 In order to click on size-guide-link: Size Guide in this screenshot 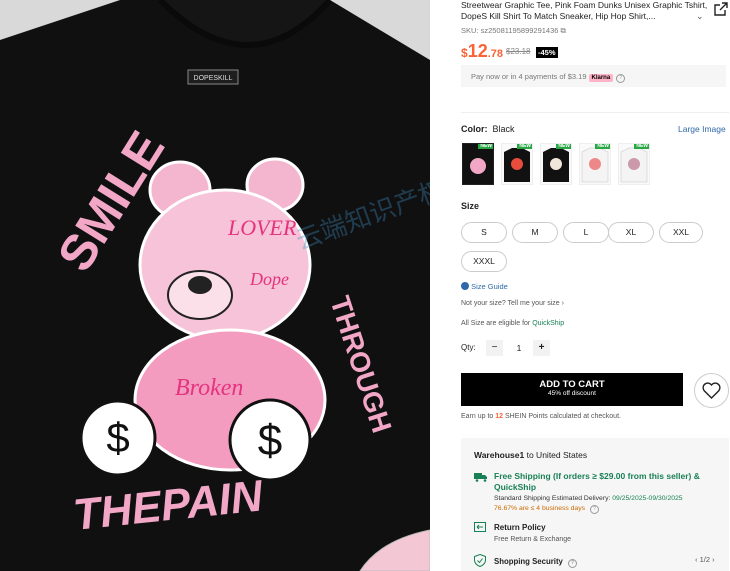, I will do `click(484, 286)`.